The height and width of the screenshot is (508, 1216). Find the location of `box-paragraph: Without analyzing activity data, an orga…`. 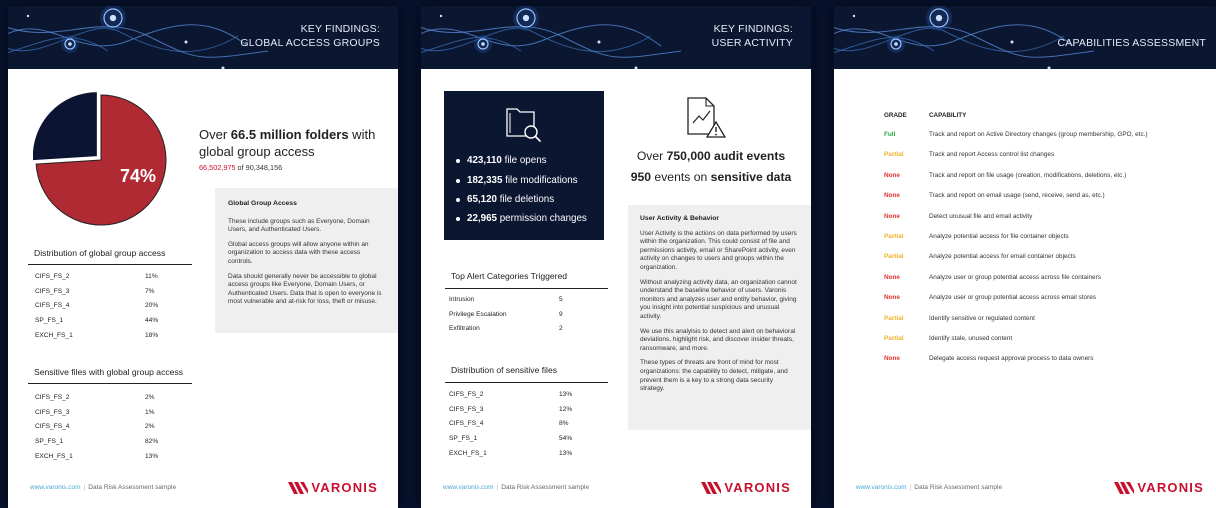

box-paragraph: Without analyzing activity data, an orga… is located at coordinates (718, 299).